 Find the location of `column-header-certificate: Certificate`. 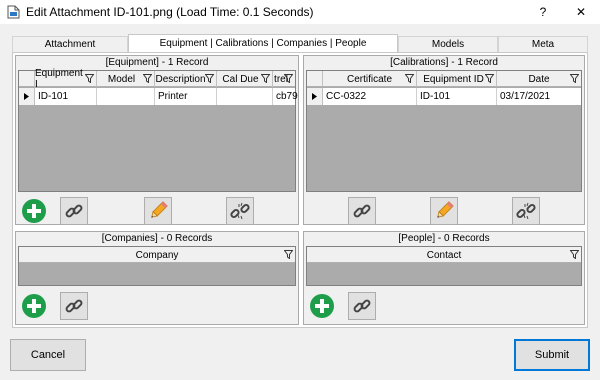

column-header-certificate: Certificate is located at coordinates (370, 79).